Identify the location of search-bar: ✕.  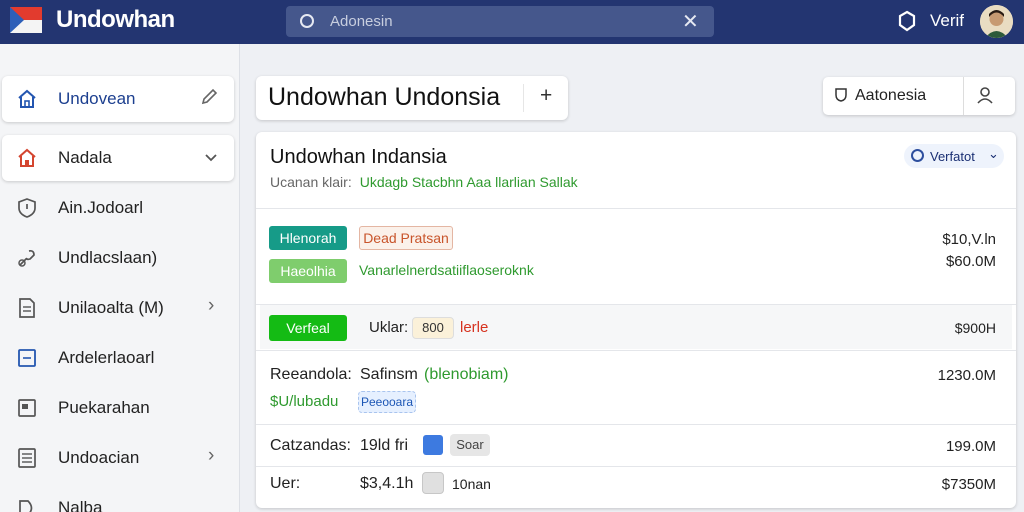
(500, 21).